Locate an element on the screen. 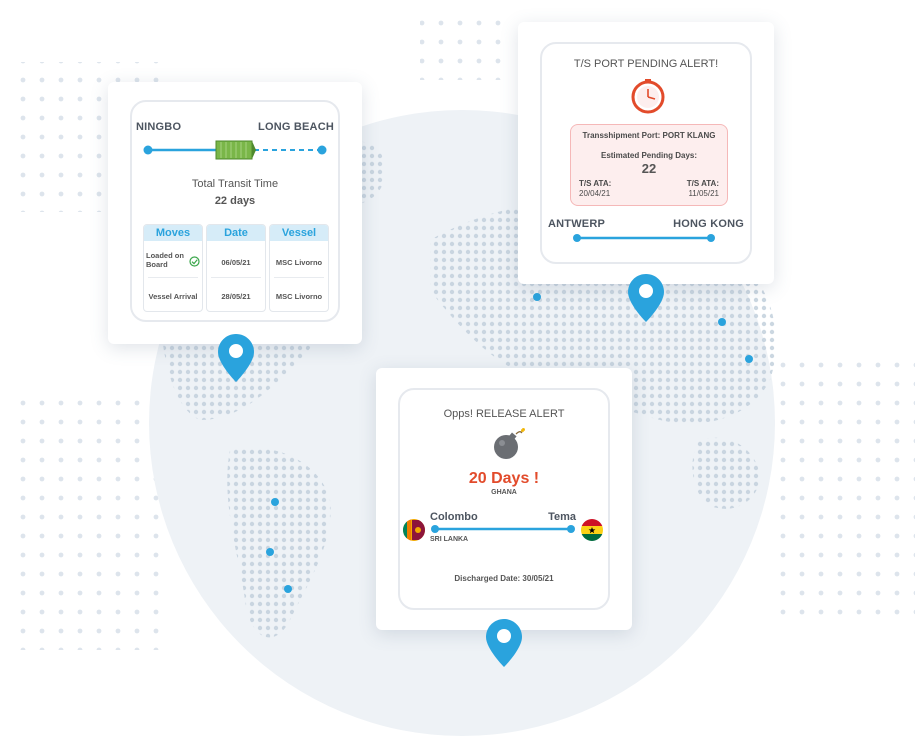 The height and width of the screenshot is (740, 915). moves-column: Moves Loaded on Board Vessel Arrival is located at coordinates (173, 268).